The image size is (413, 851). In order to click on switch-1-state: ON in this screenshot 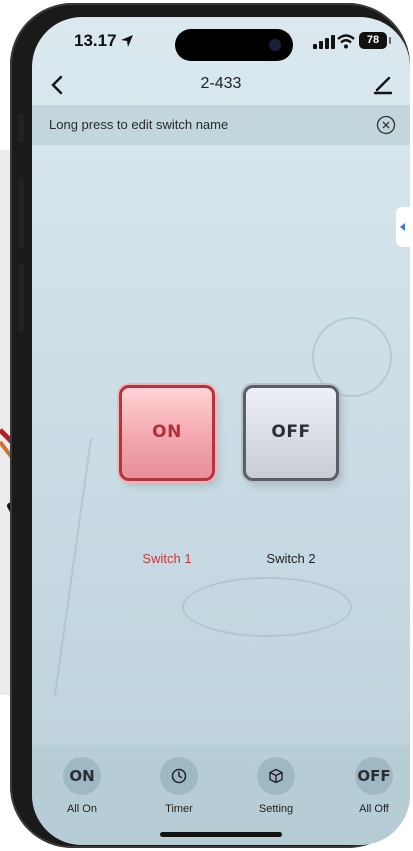, I will do `click(167, 432)`.